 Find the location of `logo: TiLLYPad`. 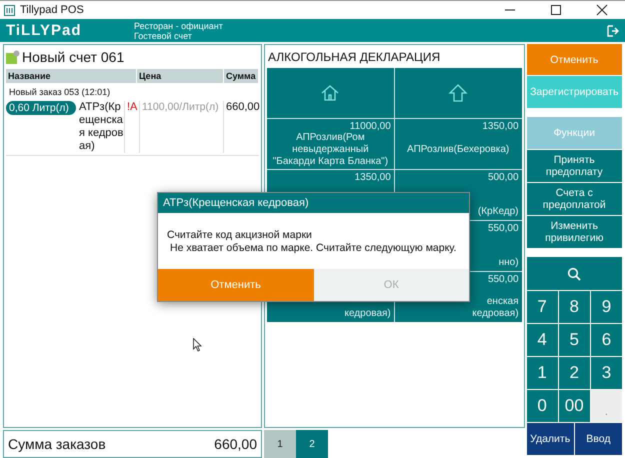

logo: TiLLYPad is located at coordinates (44, 30).